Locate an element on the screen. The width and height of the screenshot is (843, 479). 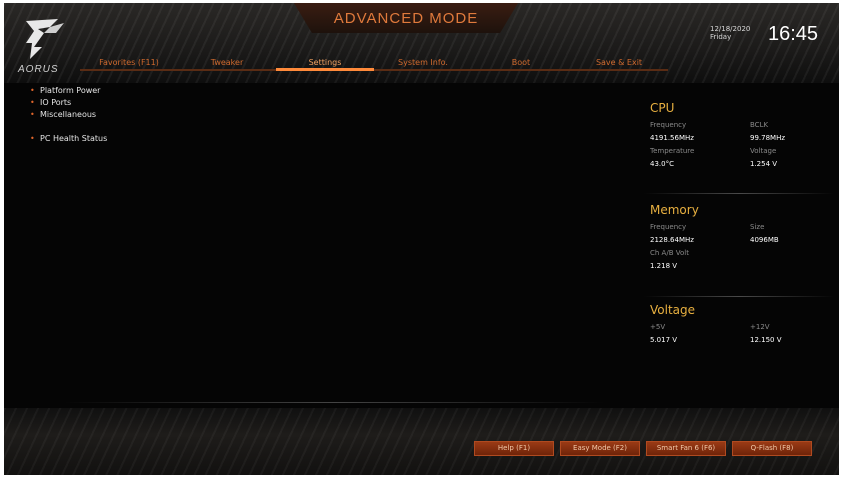
tab-save-exit: Save & Exit is located at coordinates (619, 62).